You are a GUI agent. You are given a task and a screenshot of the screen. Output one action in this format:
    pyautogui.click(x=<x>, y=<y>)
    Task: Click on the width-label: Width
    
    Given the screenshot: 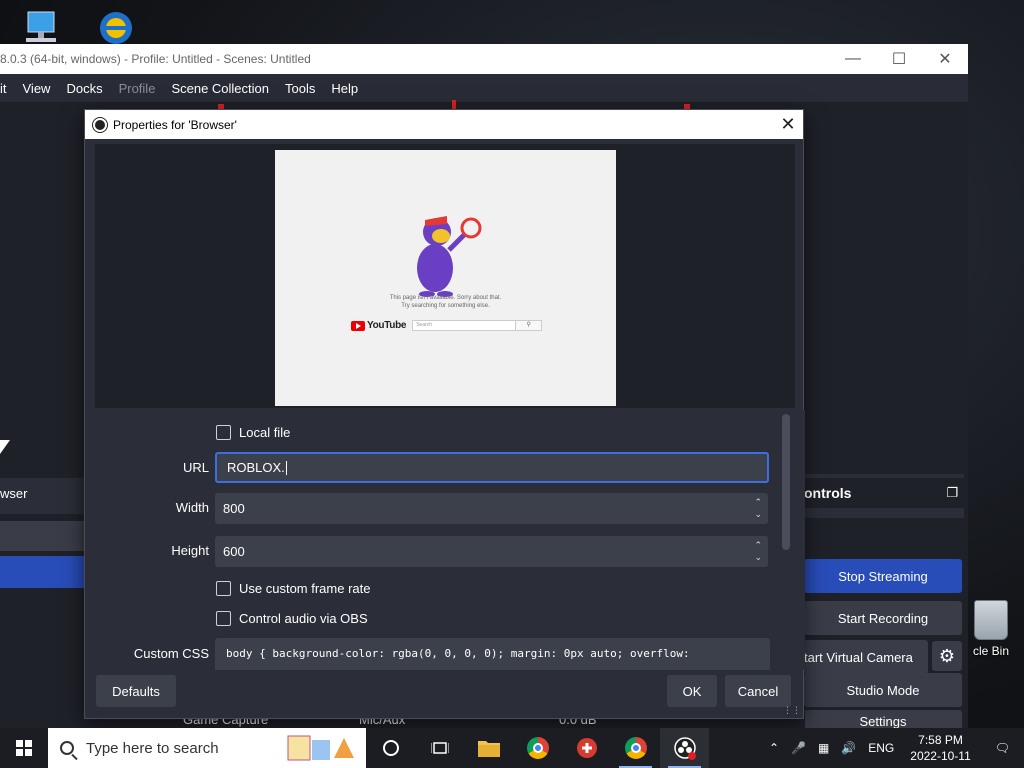 What is the action you would take?
    pyautogui.click(x=192, y=507)
    